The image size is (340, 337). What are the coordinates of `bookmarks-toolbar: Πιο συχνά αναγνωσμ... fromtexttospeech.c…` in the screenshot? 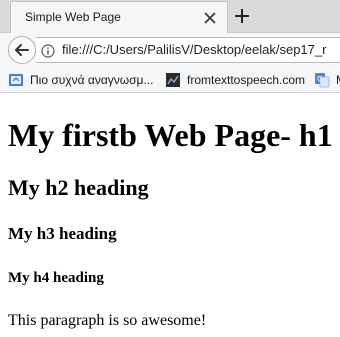 It's located at (170, 79).